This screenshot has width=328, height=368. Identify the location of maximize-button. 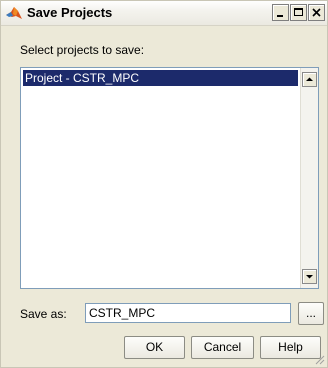
(298, 12).